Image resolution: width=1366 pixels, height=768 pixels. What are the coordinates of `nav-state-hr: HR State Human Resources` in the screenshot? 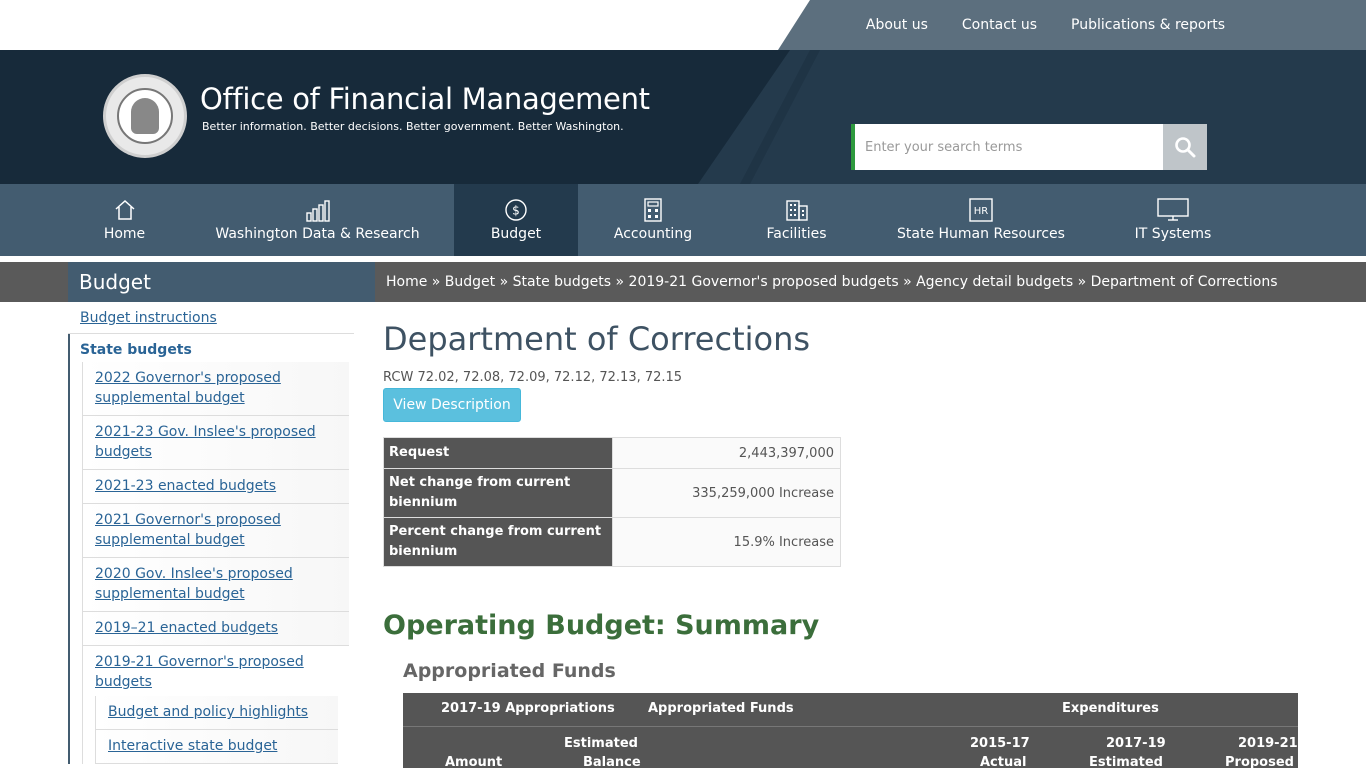 It's located at (981, 220).